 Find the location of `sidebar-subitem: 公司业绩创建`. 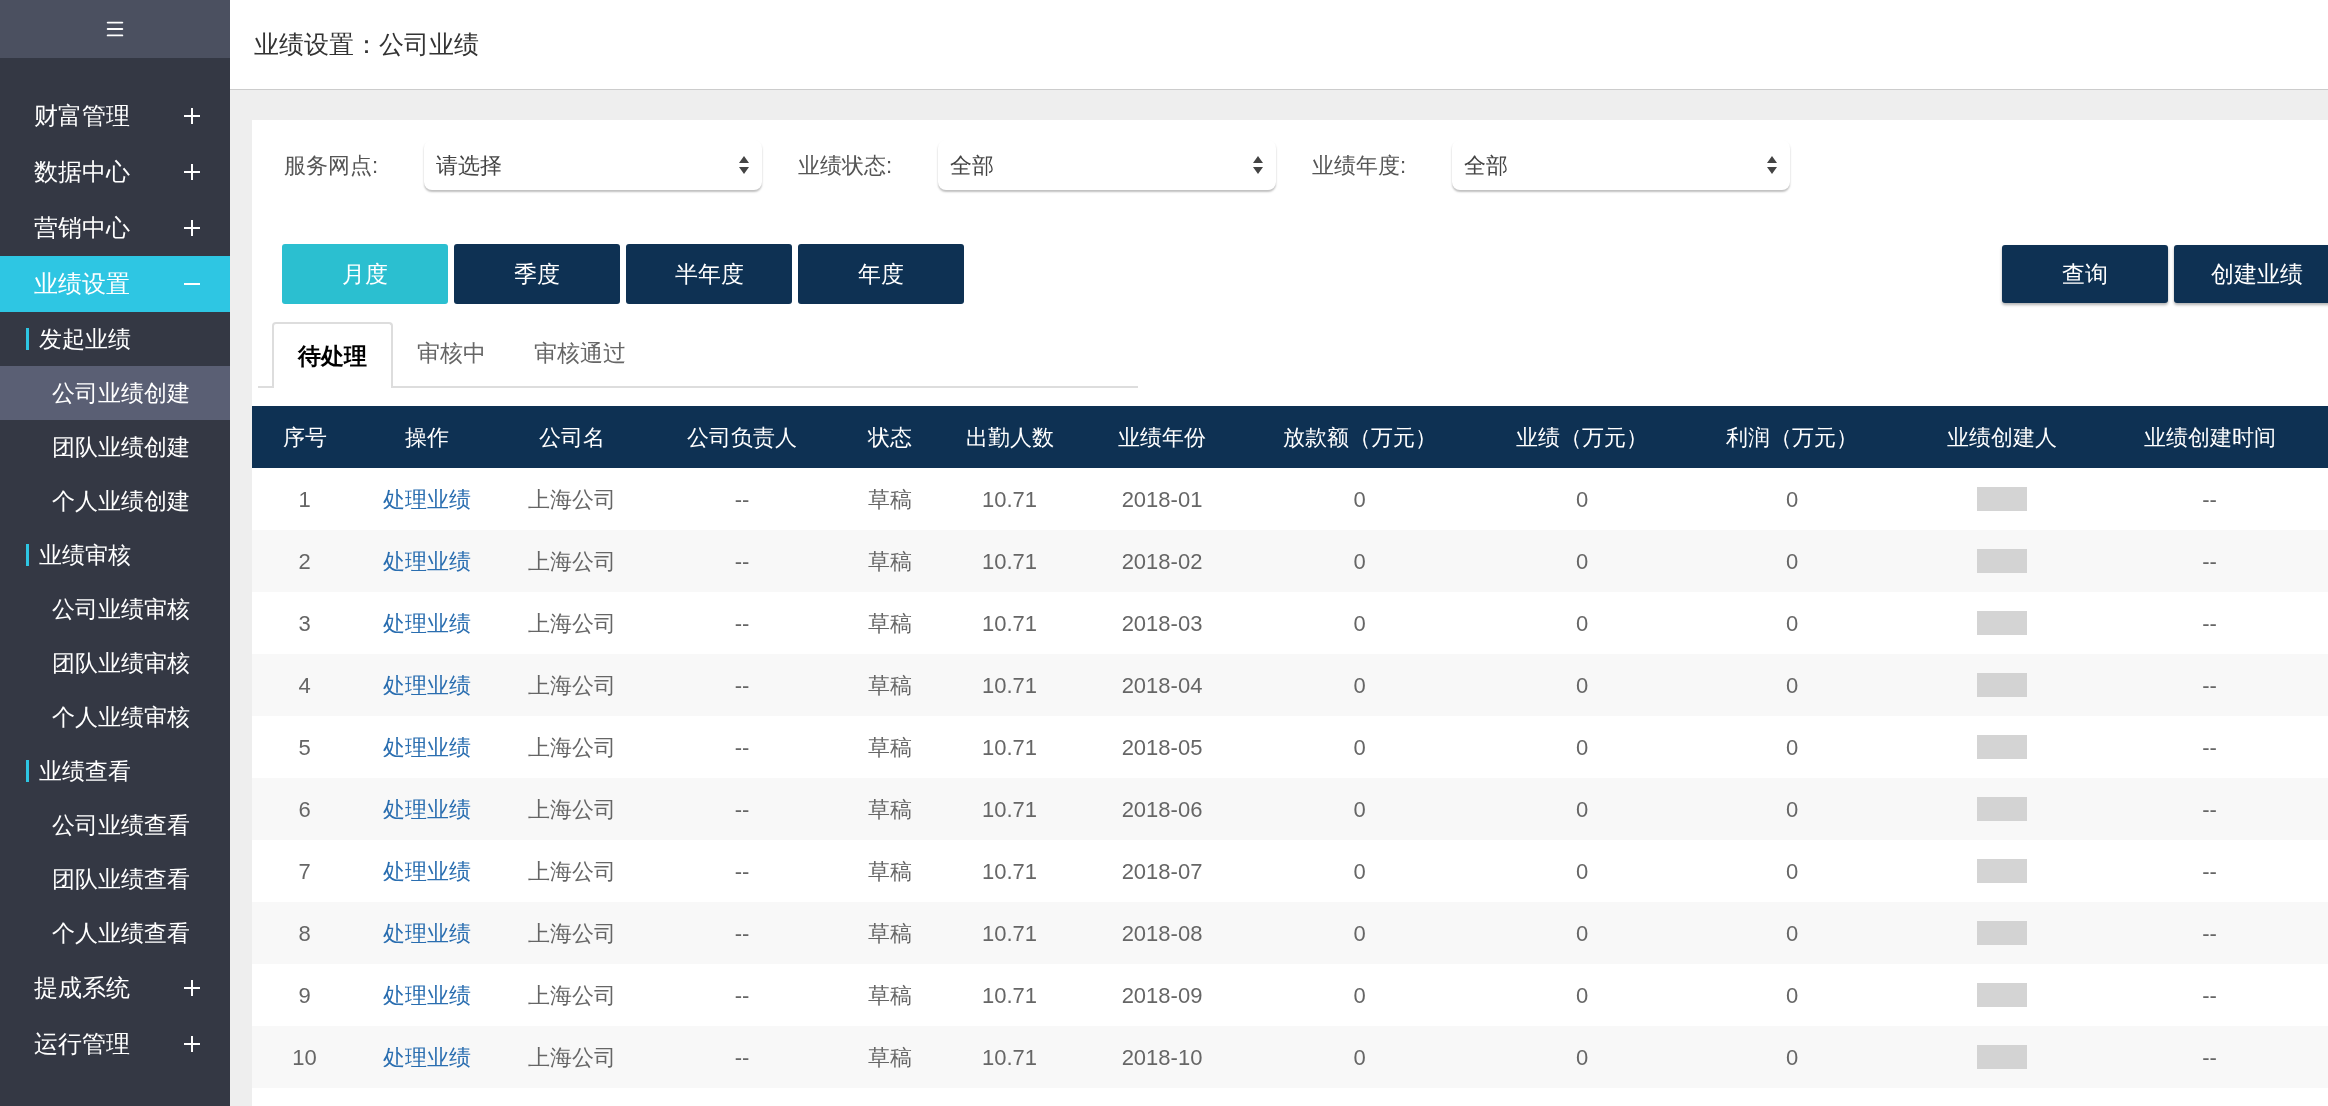

sidebar-subitem: 公司业绩创建 is located at coordinates (115, 393).